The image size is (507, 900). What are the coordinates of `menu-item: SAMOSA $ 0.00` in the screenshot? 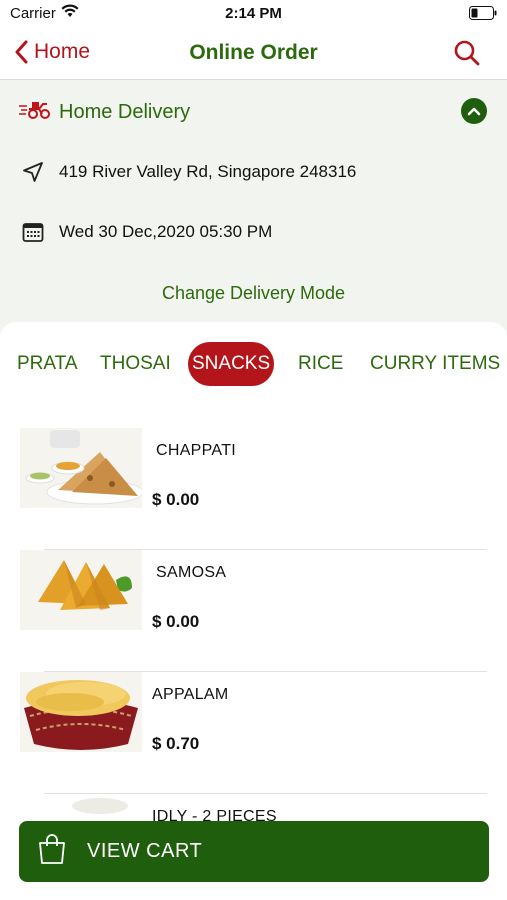 It's located at (253, 611).